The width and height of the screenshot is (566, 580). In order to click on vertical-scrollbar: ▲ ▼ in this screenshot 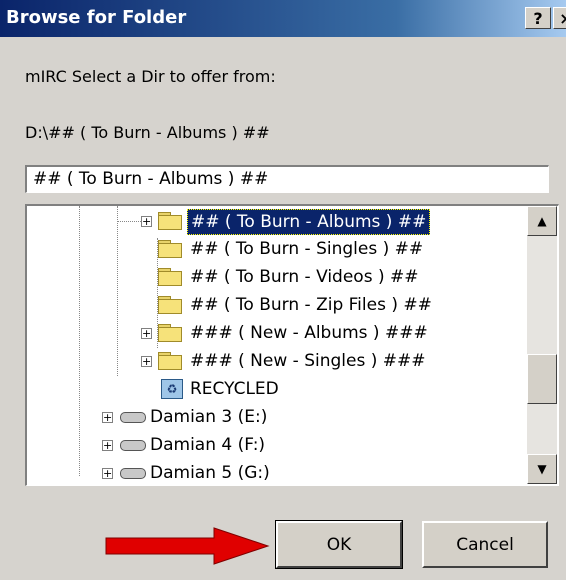, I will do `click(542, 345)`.